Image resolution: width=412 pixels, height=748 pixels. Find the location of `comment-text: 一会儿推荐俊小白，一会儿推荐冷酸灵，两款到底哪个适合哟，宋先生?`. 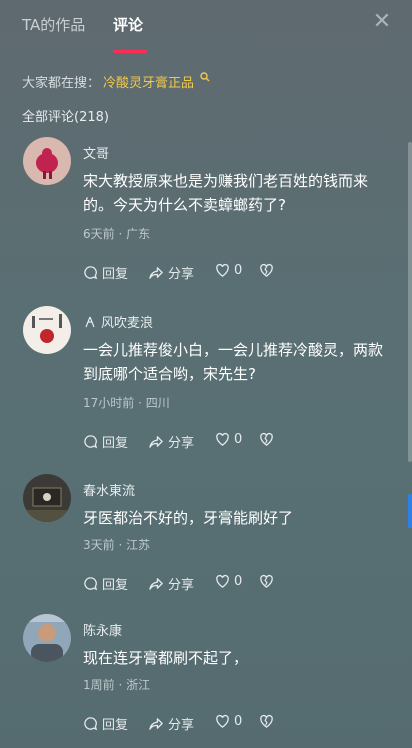

comment-text: 一会儿推荐俊小白，一会儿推荐冷酸灵，两款到底哪个适合哟，宋先生? is located at coordinates (233, 362).